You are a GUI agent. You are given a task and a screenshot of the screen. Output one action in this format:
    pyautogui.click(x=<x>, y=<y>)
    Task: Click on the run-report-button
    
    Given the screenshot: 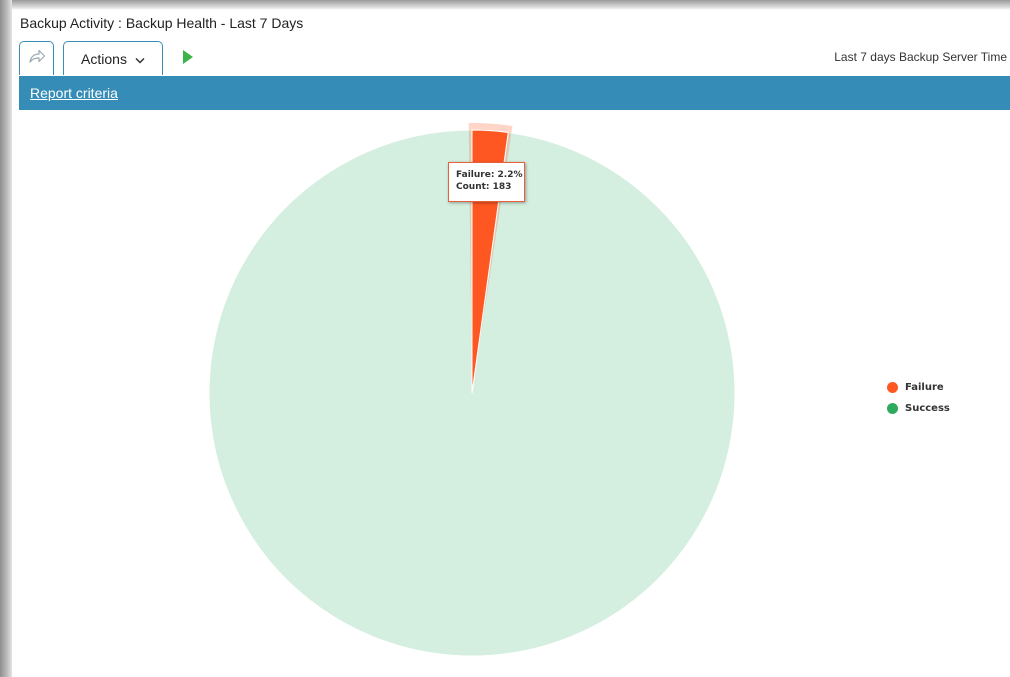 What is the action you would take?
    pyautogui.click(x=188, y=59)
    